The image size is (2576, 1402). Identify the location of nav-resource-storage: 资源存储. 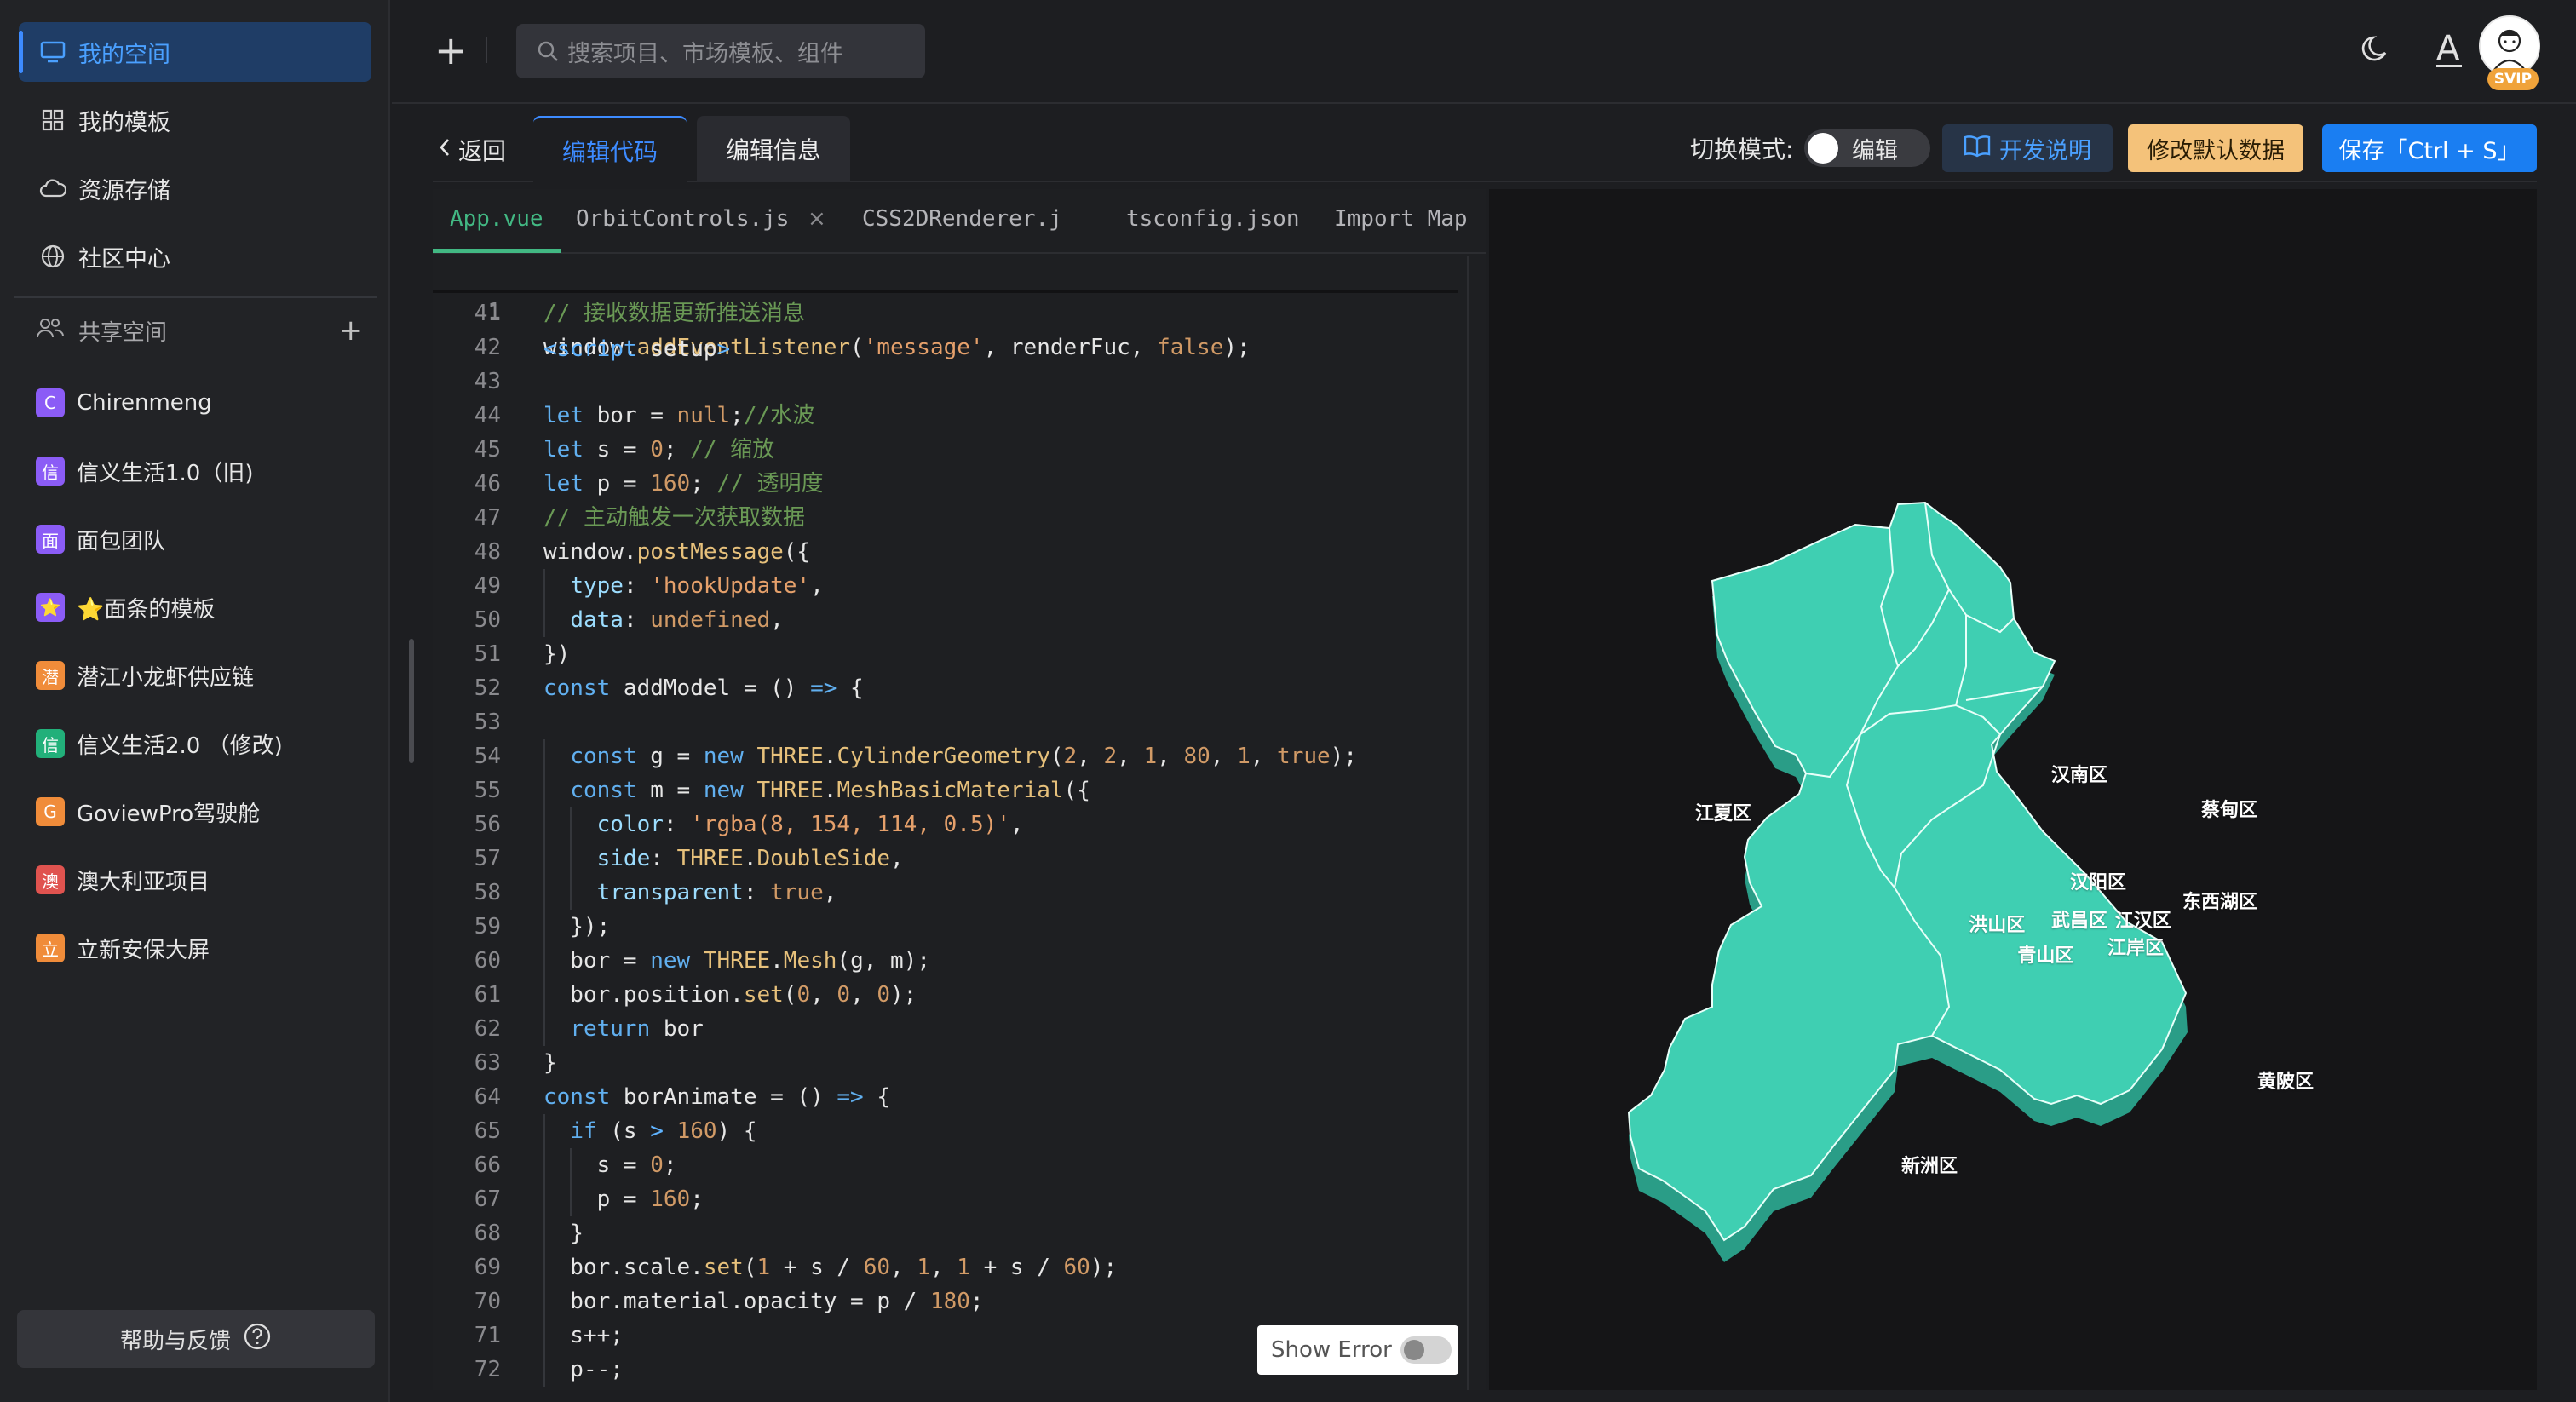
(195, 188).